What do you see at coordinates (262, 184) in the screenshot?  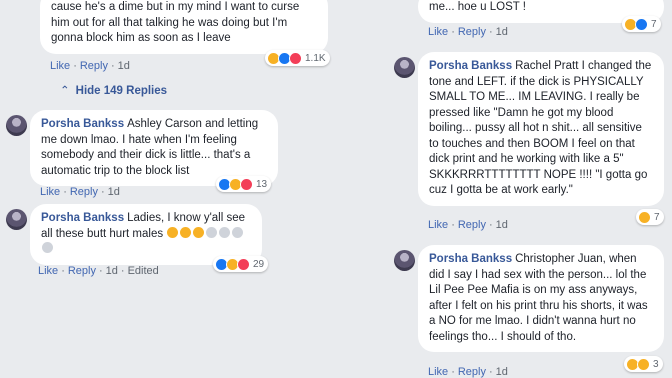 I see `reaction-count: 13` at bounding box center [262, 184].